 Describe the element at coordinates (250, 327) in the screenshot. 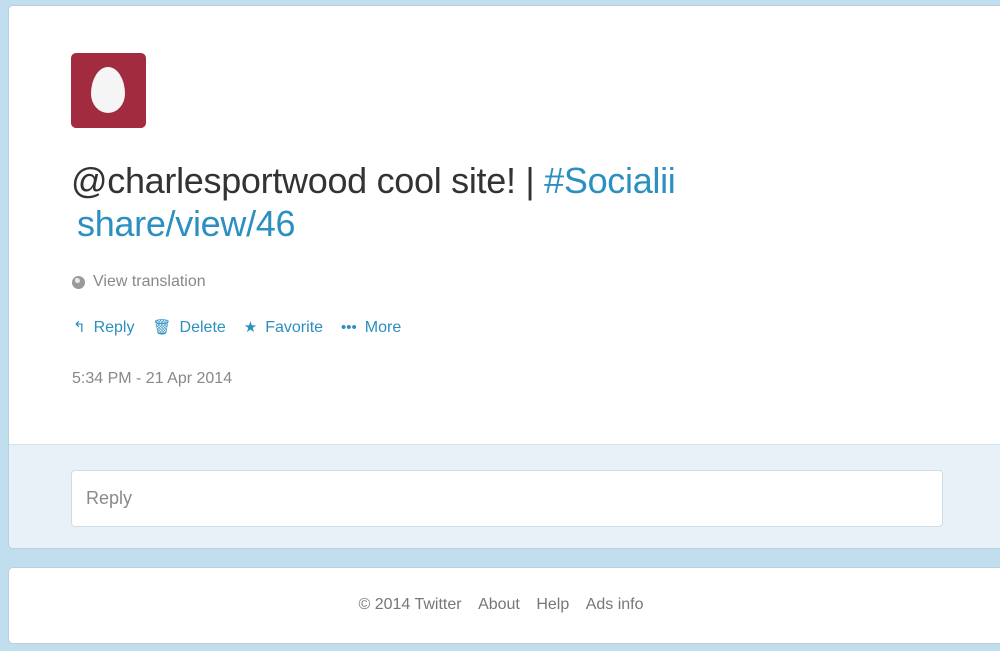

I see `star-icon: ★` at that location.